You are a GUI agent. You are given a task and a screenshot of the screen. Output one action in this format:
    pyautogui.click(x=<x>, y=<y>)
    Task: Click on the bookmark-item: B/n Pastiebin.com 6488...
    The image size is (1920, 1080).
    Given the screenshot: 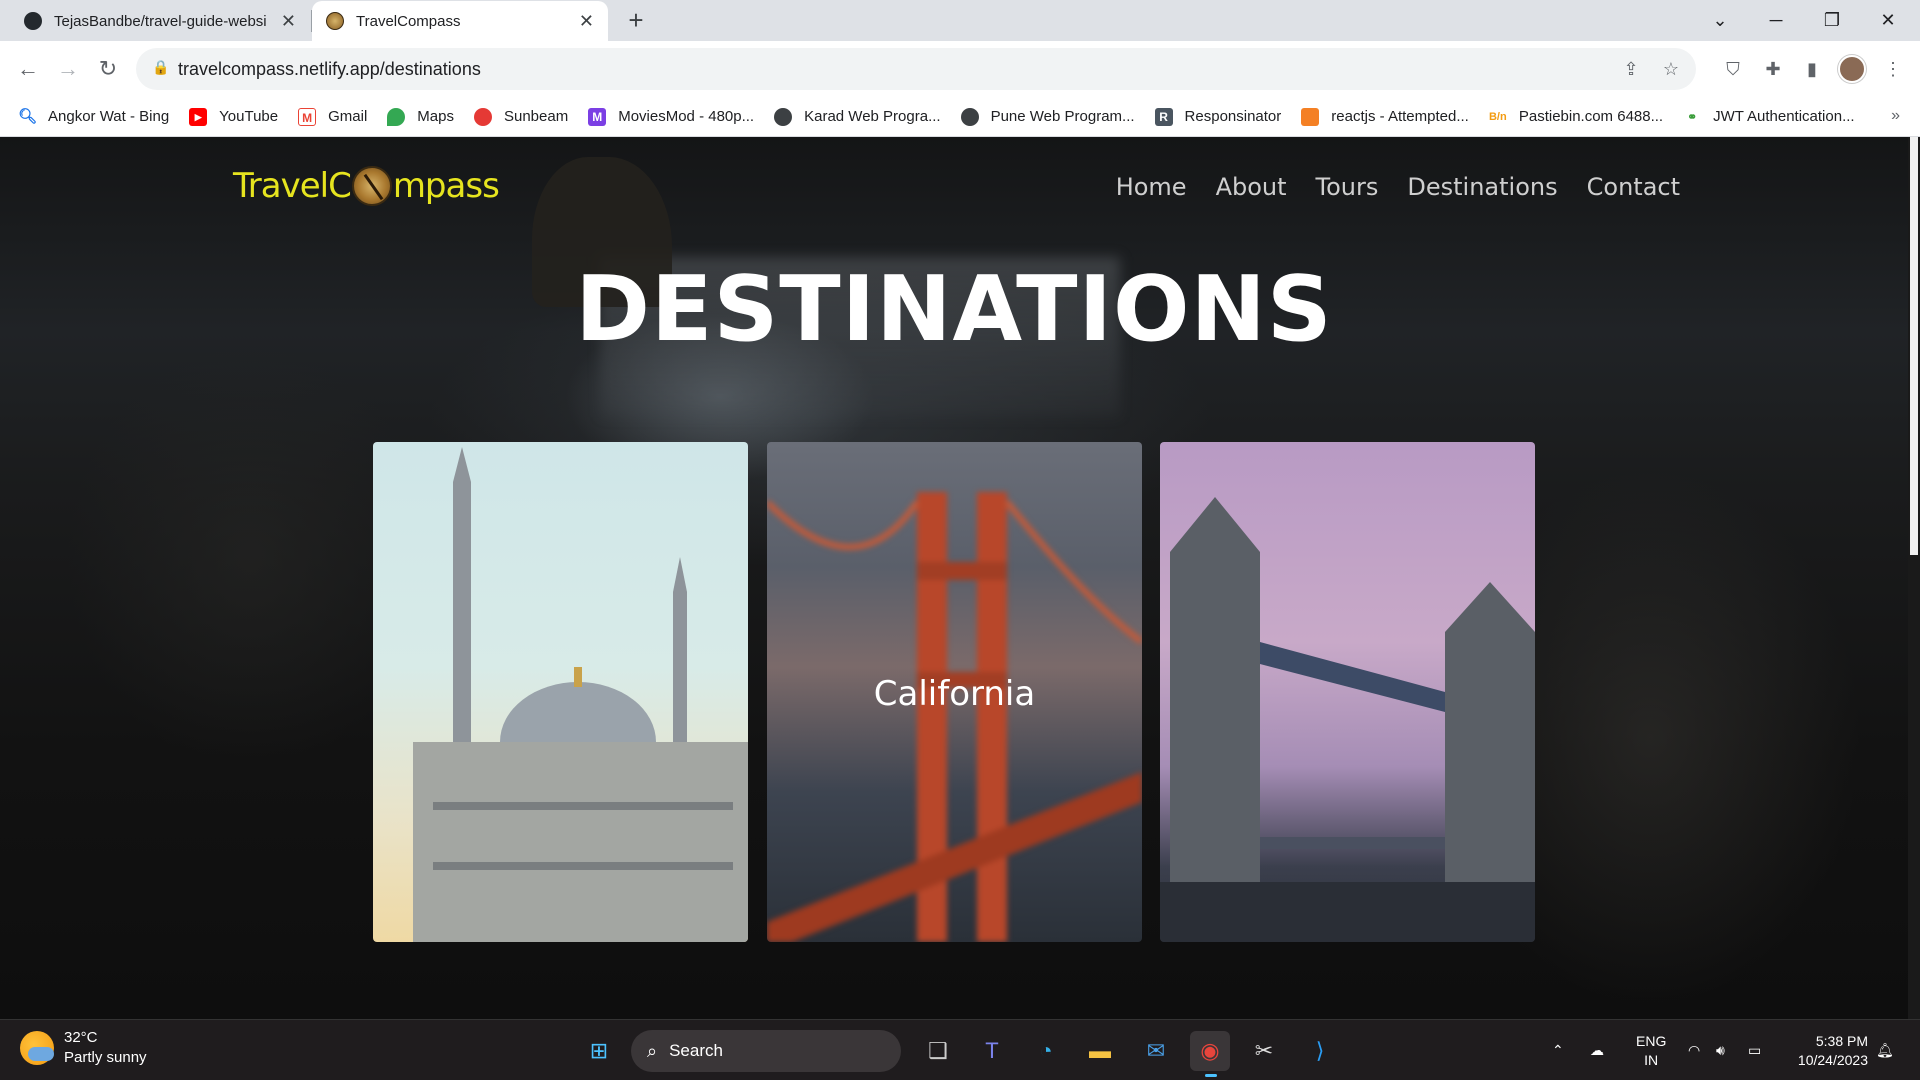 What is the action you would take?
    pyautogui.click(x=1575, y=116)
    